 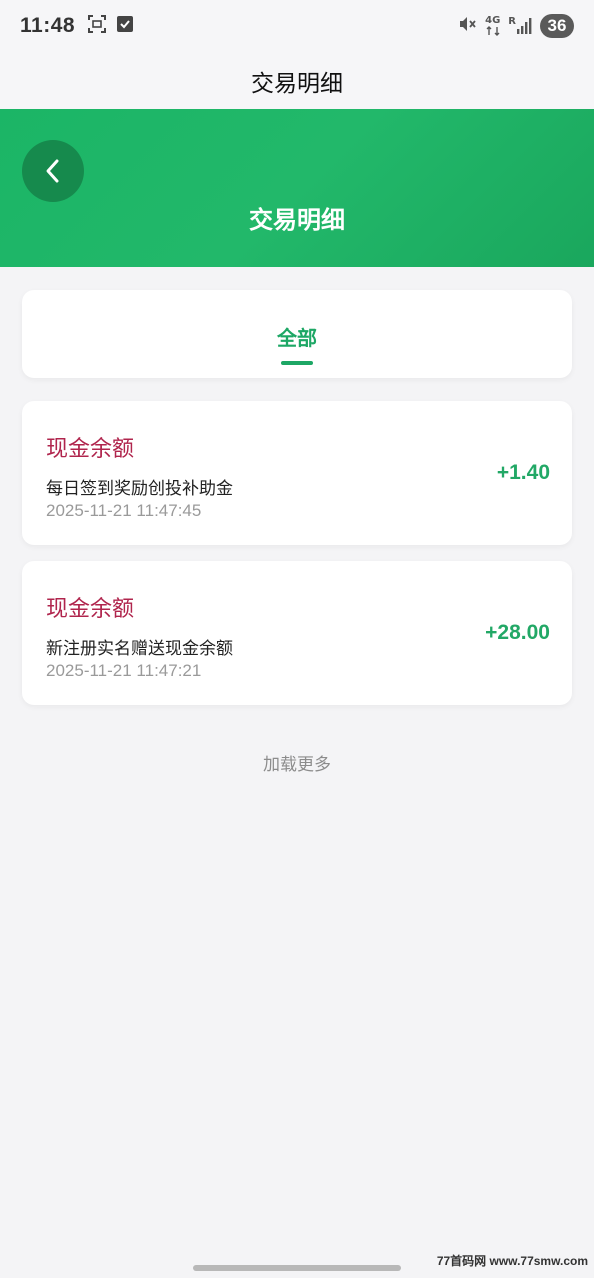 I want to click on transaction-time: 2025-11-21 11:47:45, so click(x=124, y=510).